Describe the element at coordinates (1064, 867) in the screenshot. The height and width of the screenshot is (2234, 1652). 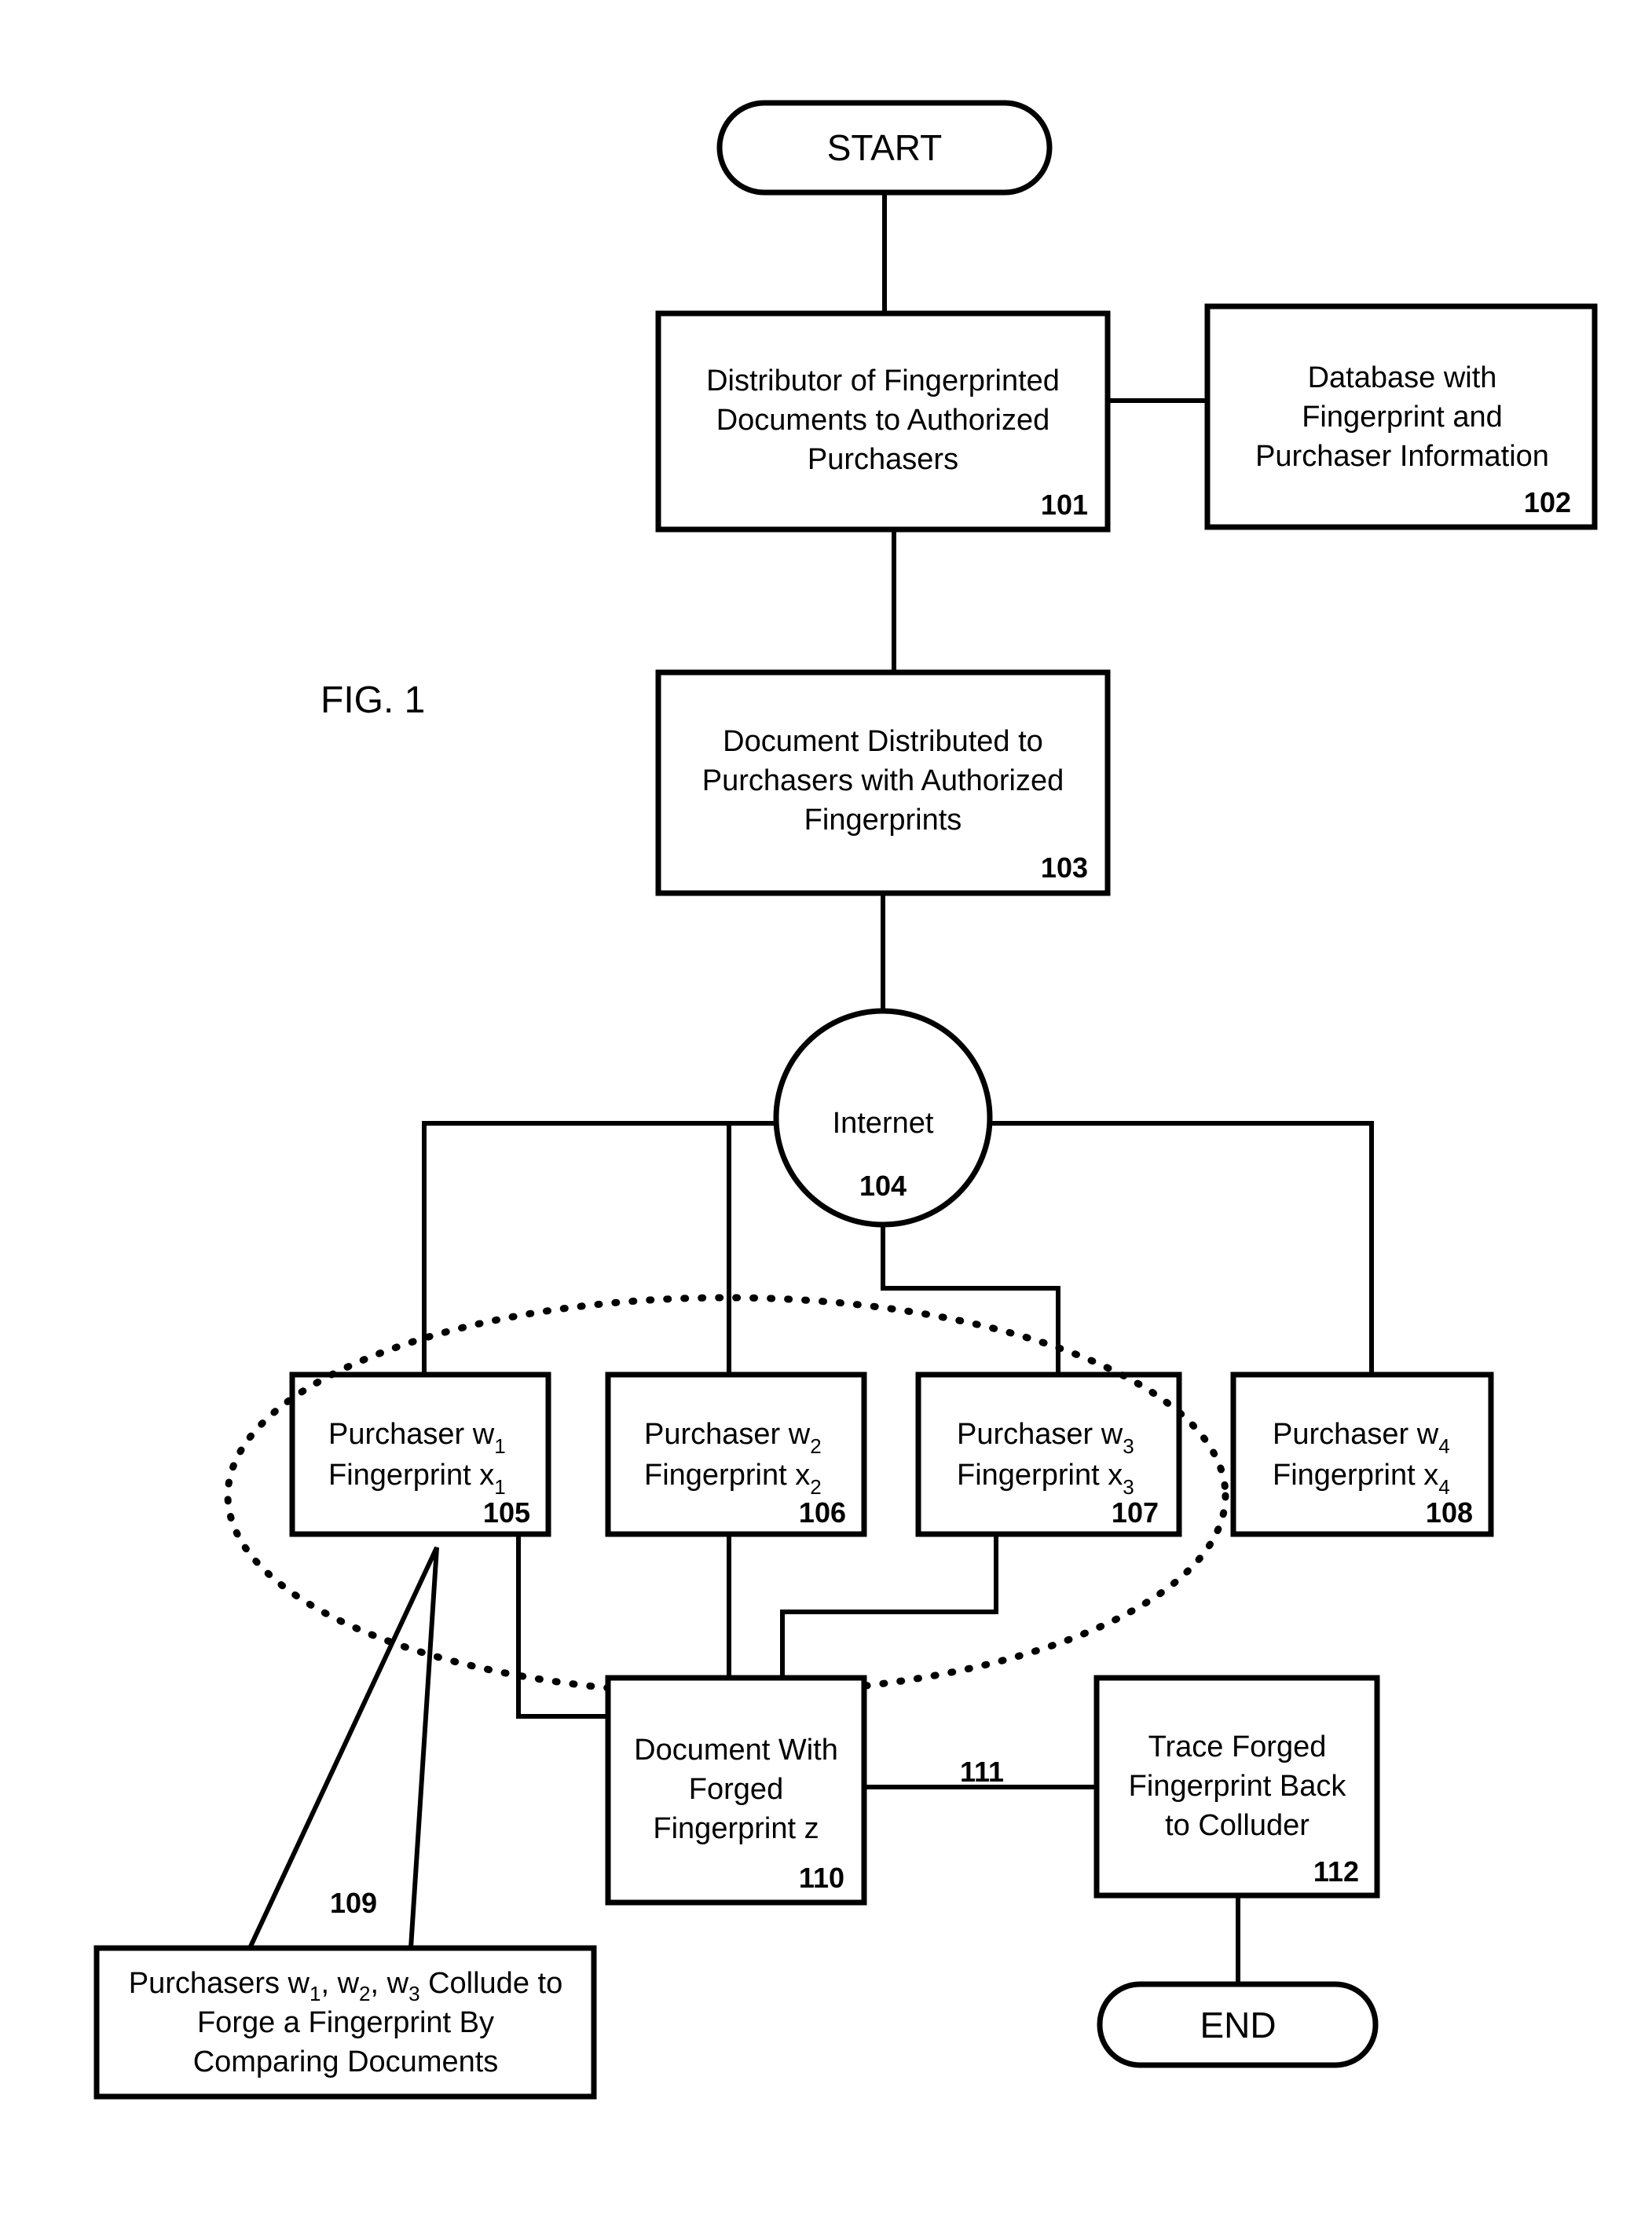
I see `node-103-ref: 103` at that location.